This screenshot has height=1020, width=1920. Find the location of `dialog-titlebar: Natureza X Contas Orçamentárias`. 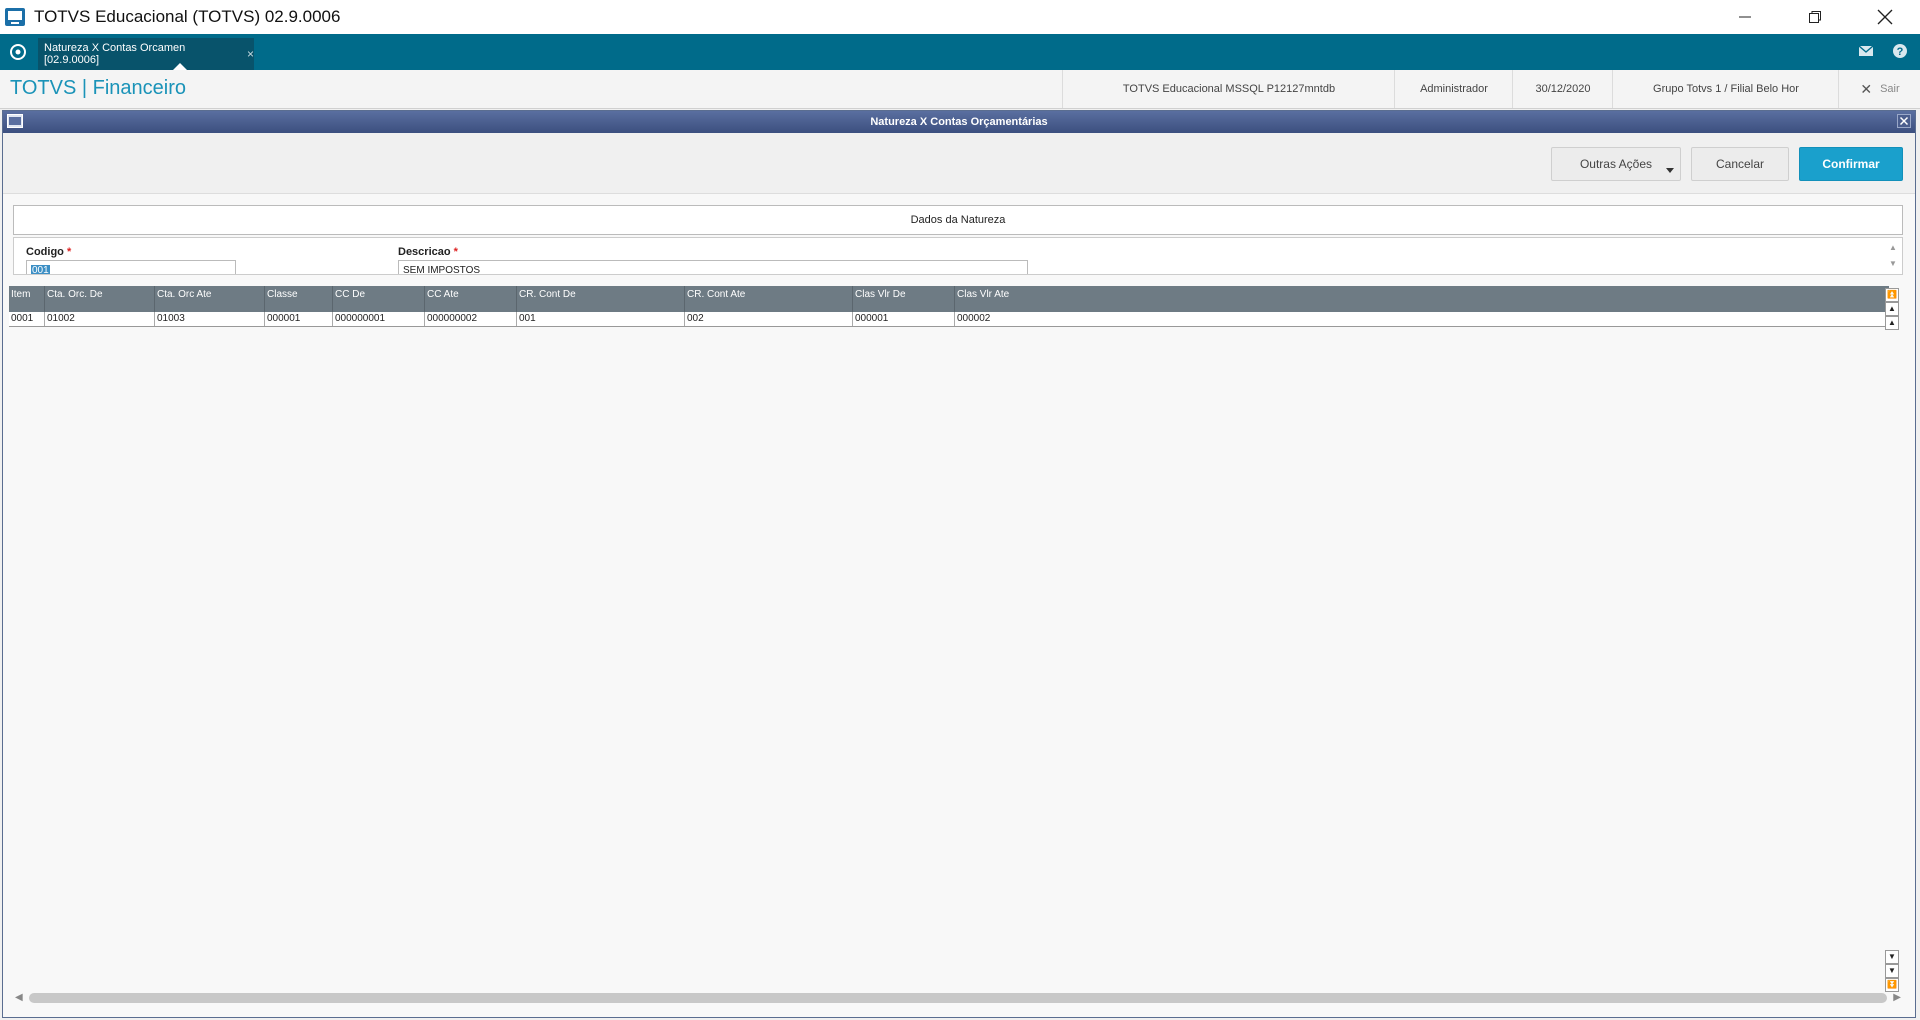

dialog-titlebar: Natureza X Contas Orçamentárias is located at coordinates (959, 122).